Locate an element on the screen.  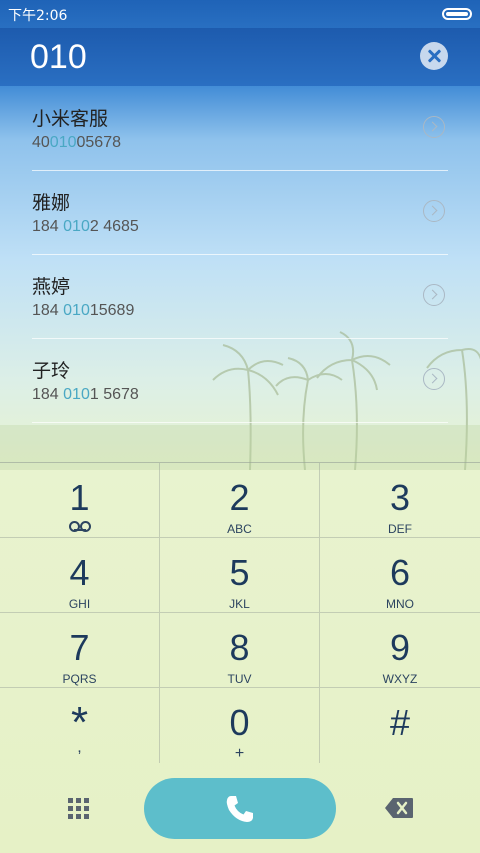
contact-name: 燕婷 is located at coordinates (51, 287).